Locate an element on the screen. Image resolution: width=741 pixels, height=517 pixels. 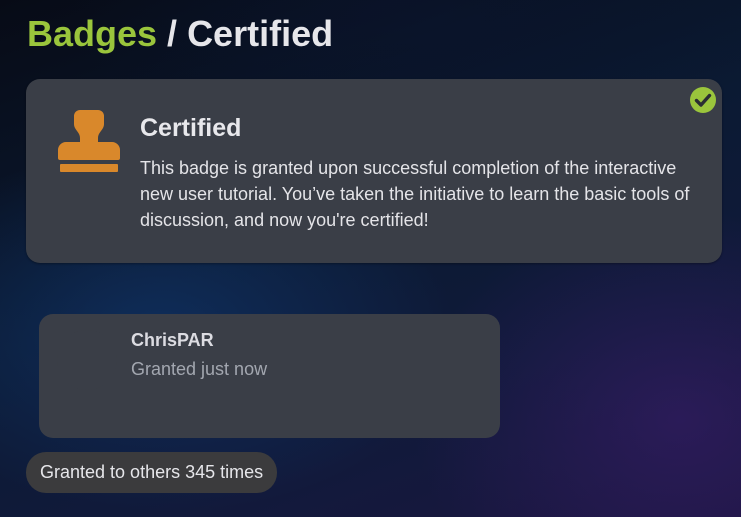
badge-title: Certified is located at coordinates (191, 128).